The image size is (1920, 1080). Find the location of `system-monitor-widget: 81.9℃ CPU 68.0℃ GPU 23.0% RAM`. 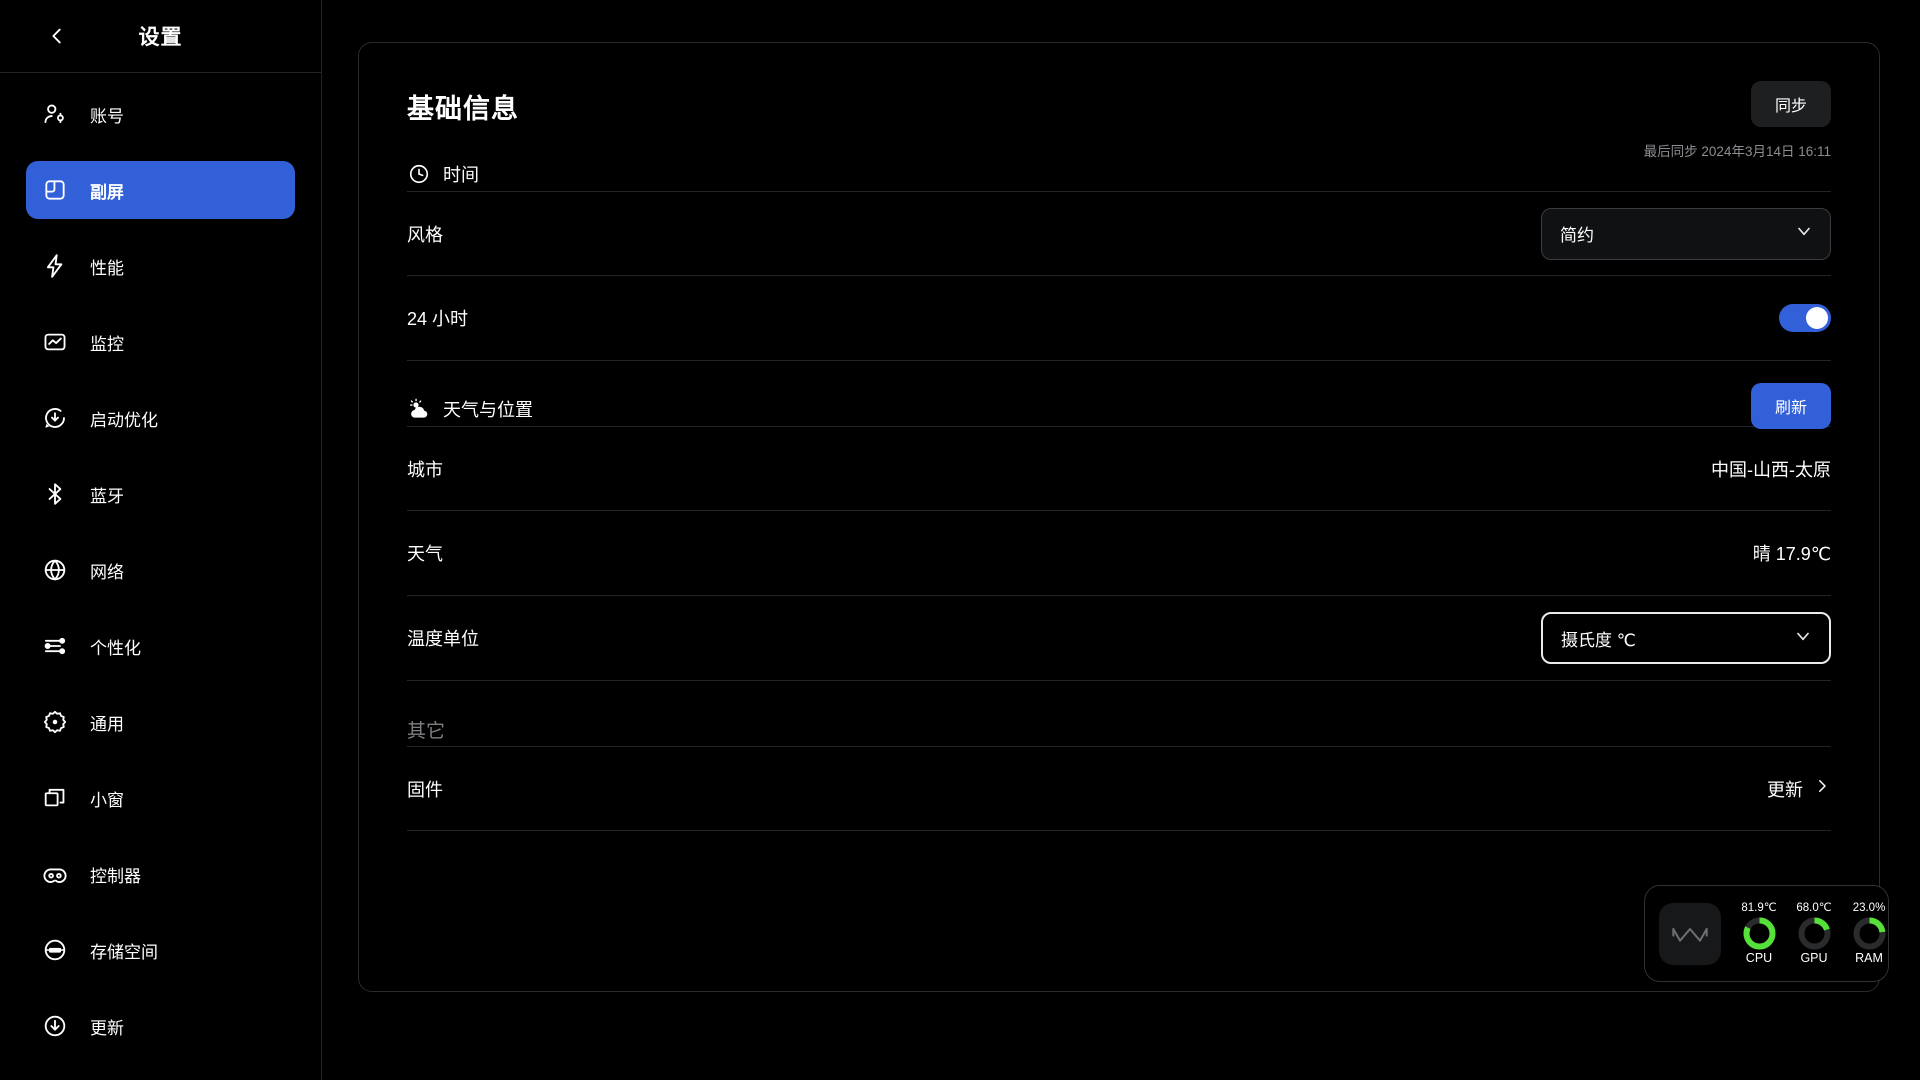

system-monitor-widget: 81.9℃ CPU 68.0℃ GPU 23.0% RAM is located at coordinates (1766, 933).